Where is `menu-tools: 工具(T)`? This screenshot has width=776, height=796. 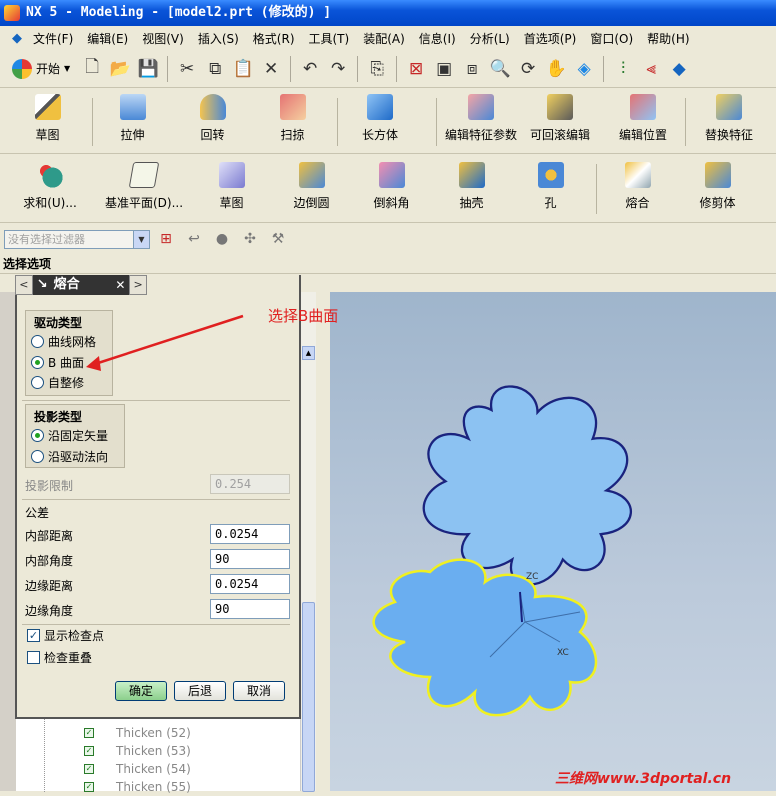 menu-tools: 工具(T) is located at coordinates (329, 38).